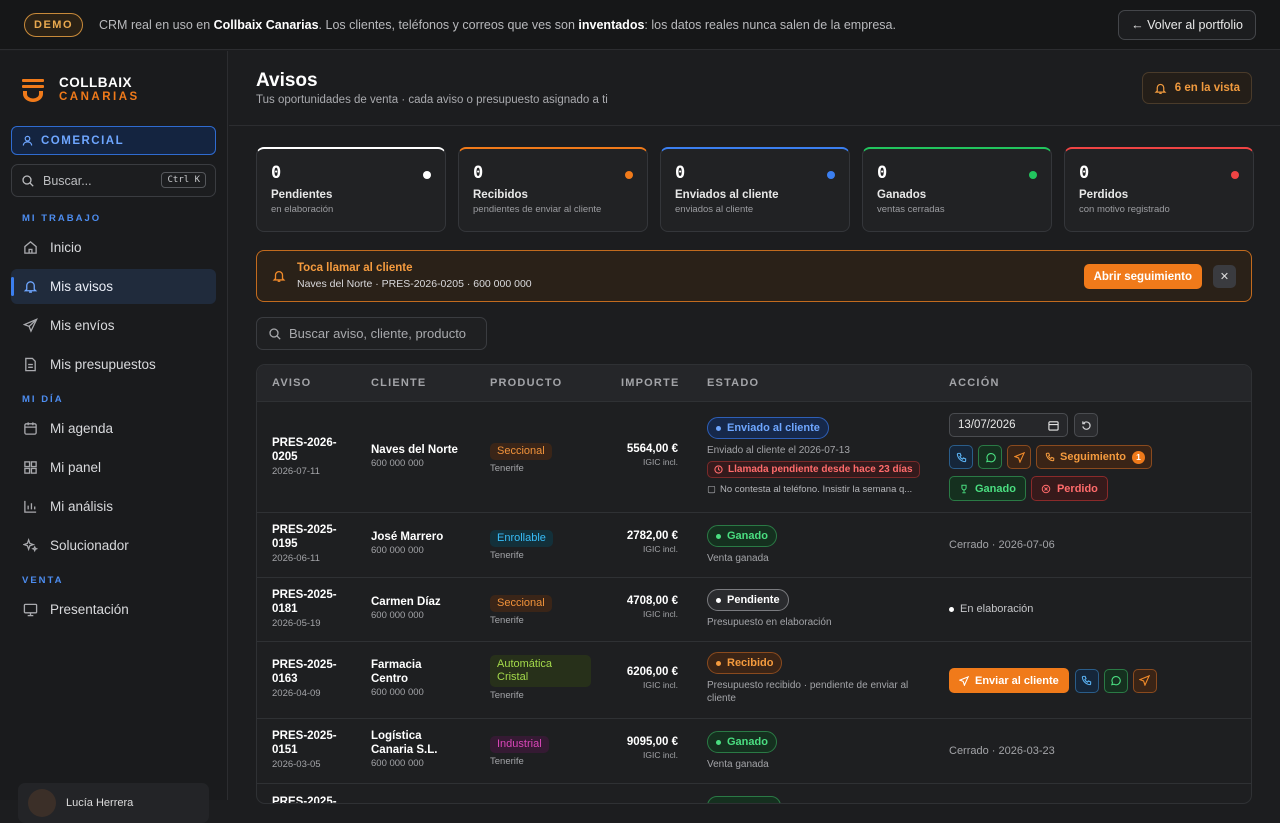  Describe the element at coordinates (813, 469) in the screenshot. I see `warning-badge: Llamada pendiente desde hace 23 días` at that location.